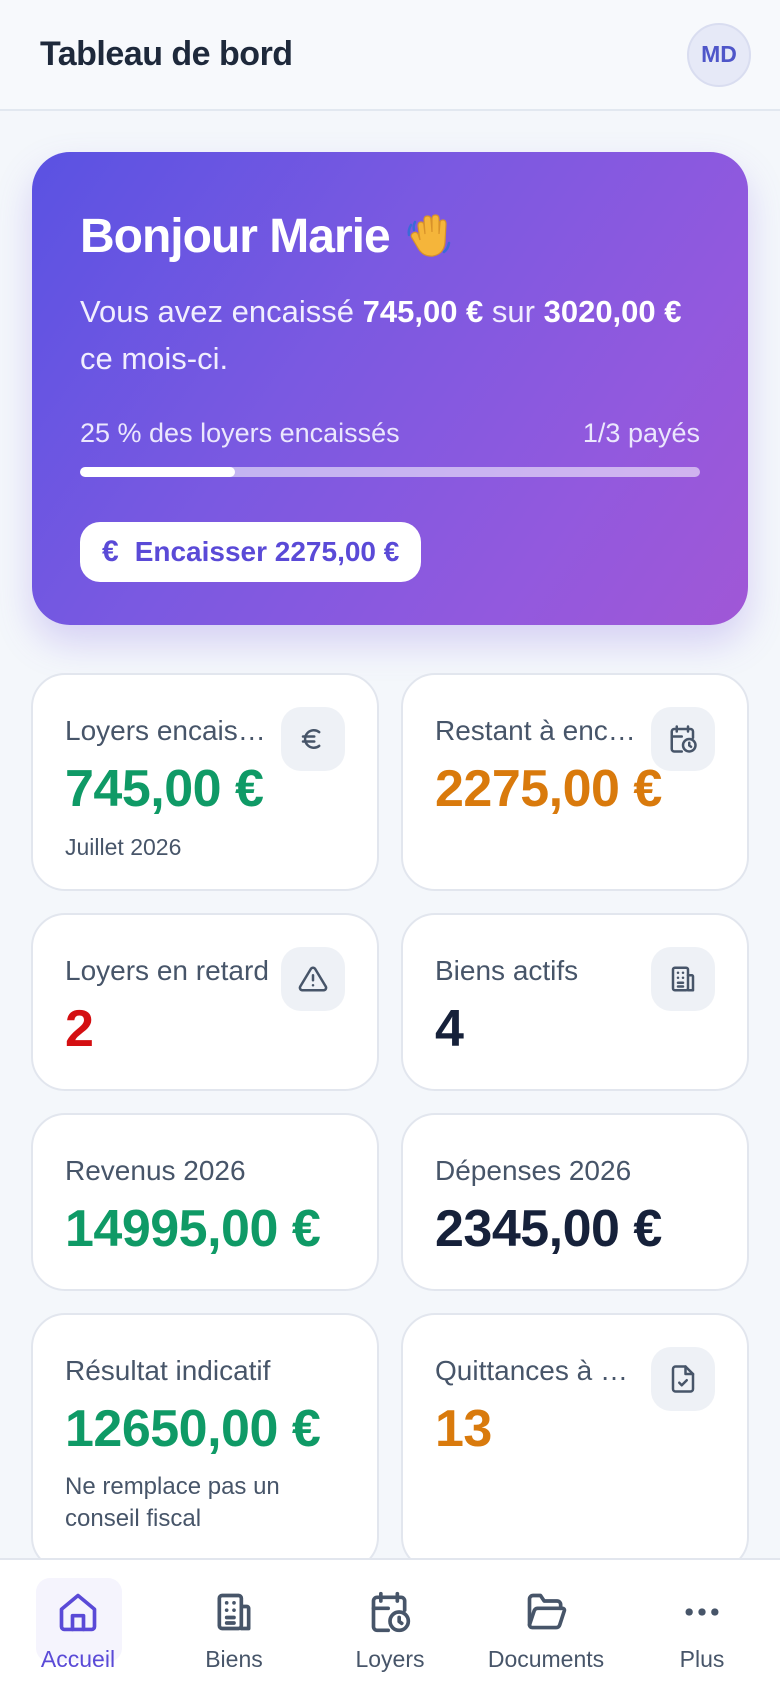  I want to click on collect-button: € Encaisser 2275,00 €, so click(251, 552).